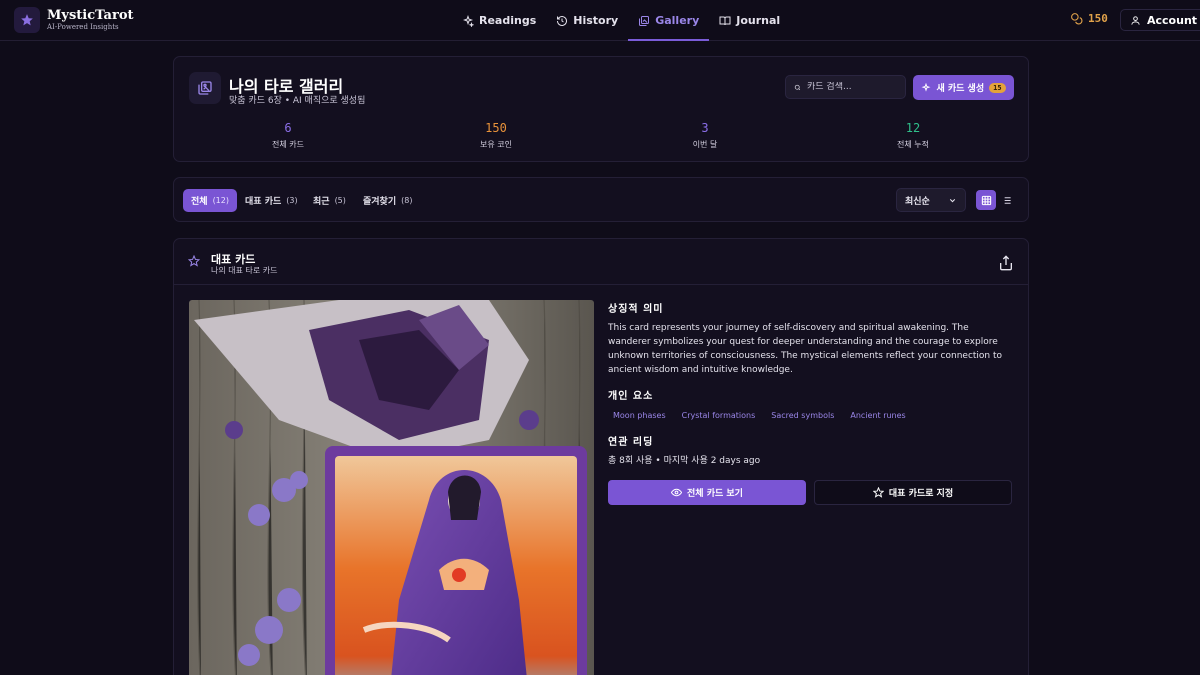  What do you see at coordinates (297, 101) in the screenshot?
I see `page-subtitle: 맞춤 카드 6장 • AI 매직으로 생성됨` at bounding box center [297, 101].